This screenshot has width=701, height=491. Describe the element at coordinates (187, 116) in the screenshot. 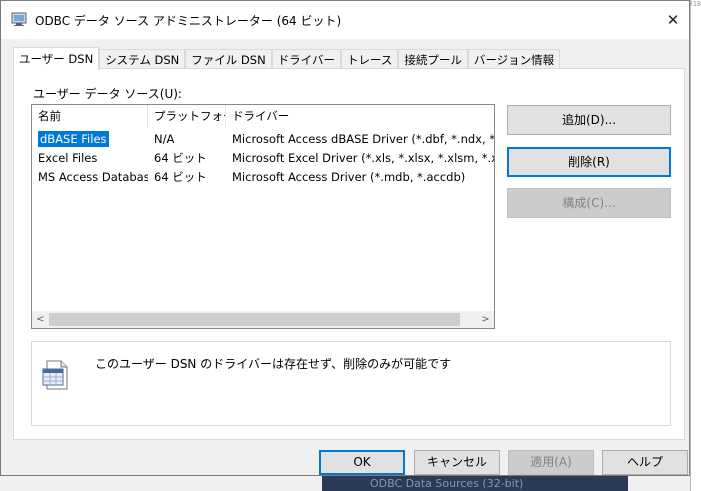

I see `column-header-platform: プラットフォーム` at that location.